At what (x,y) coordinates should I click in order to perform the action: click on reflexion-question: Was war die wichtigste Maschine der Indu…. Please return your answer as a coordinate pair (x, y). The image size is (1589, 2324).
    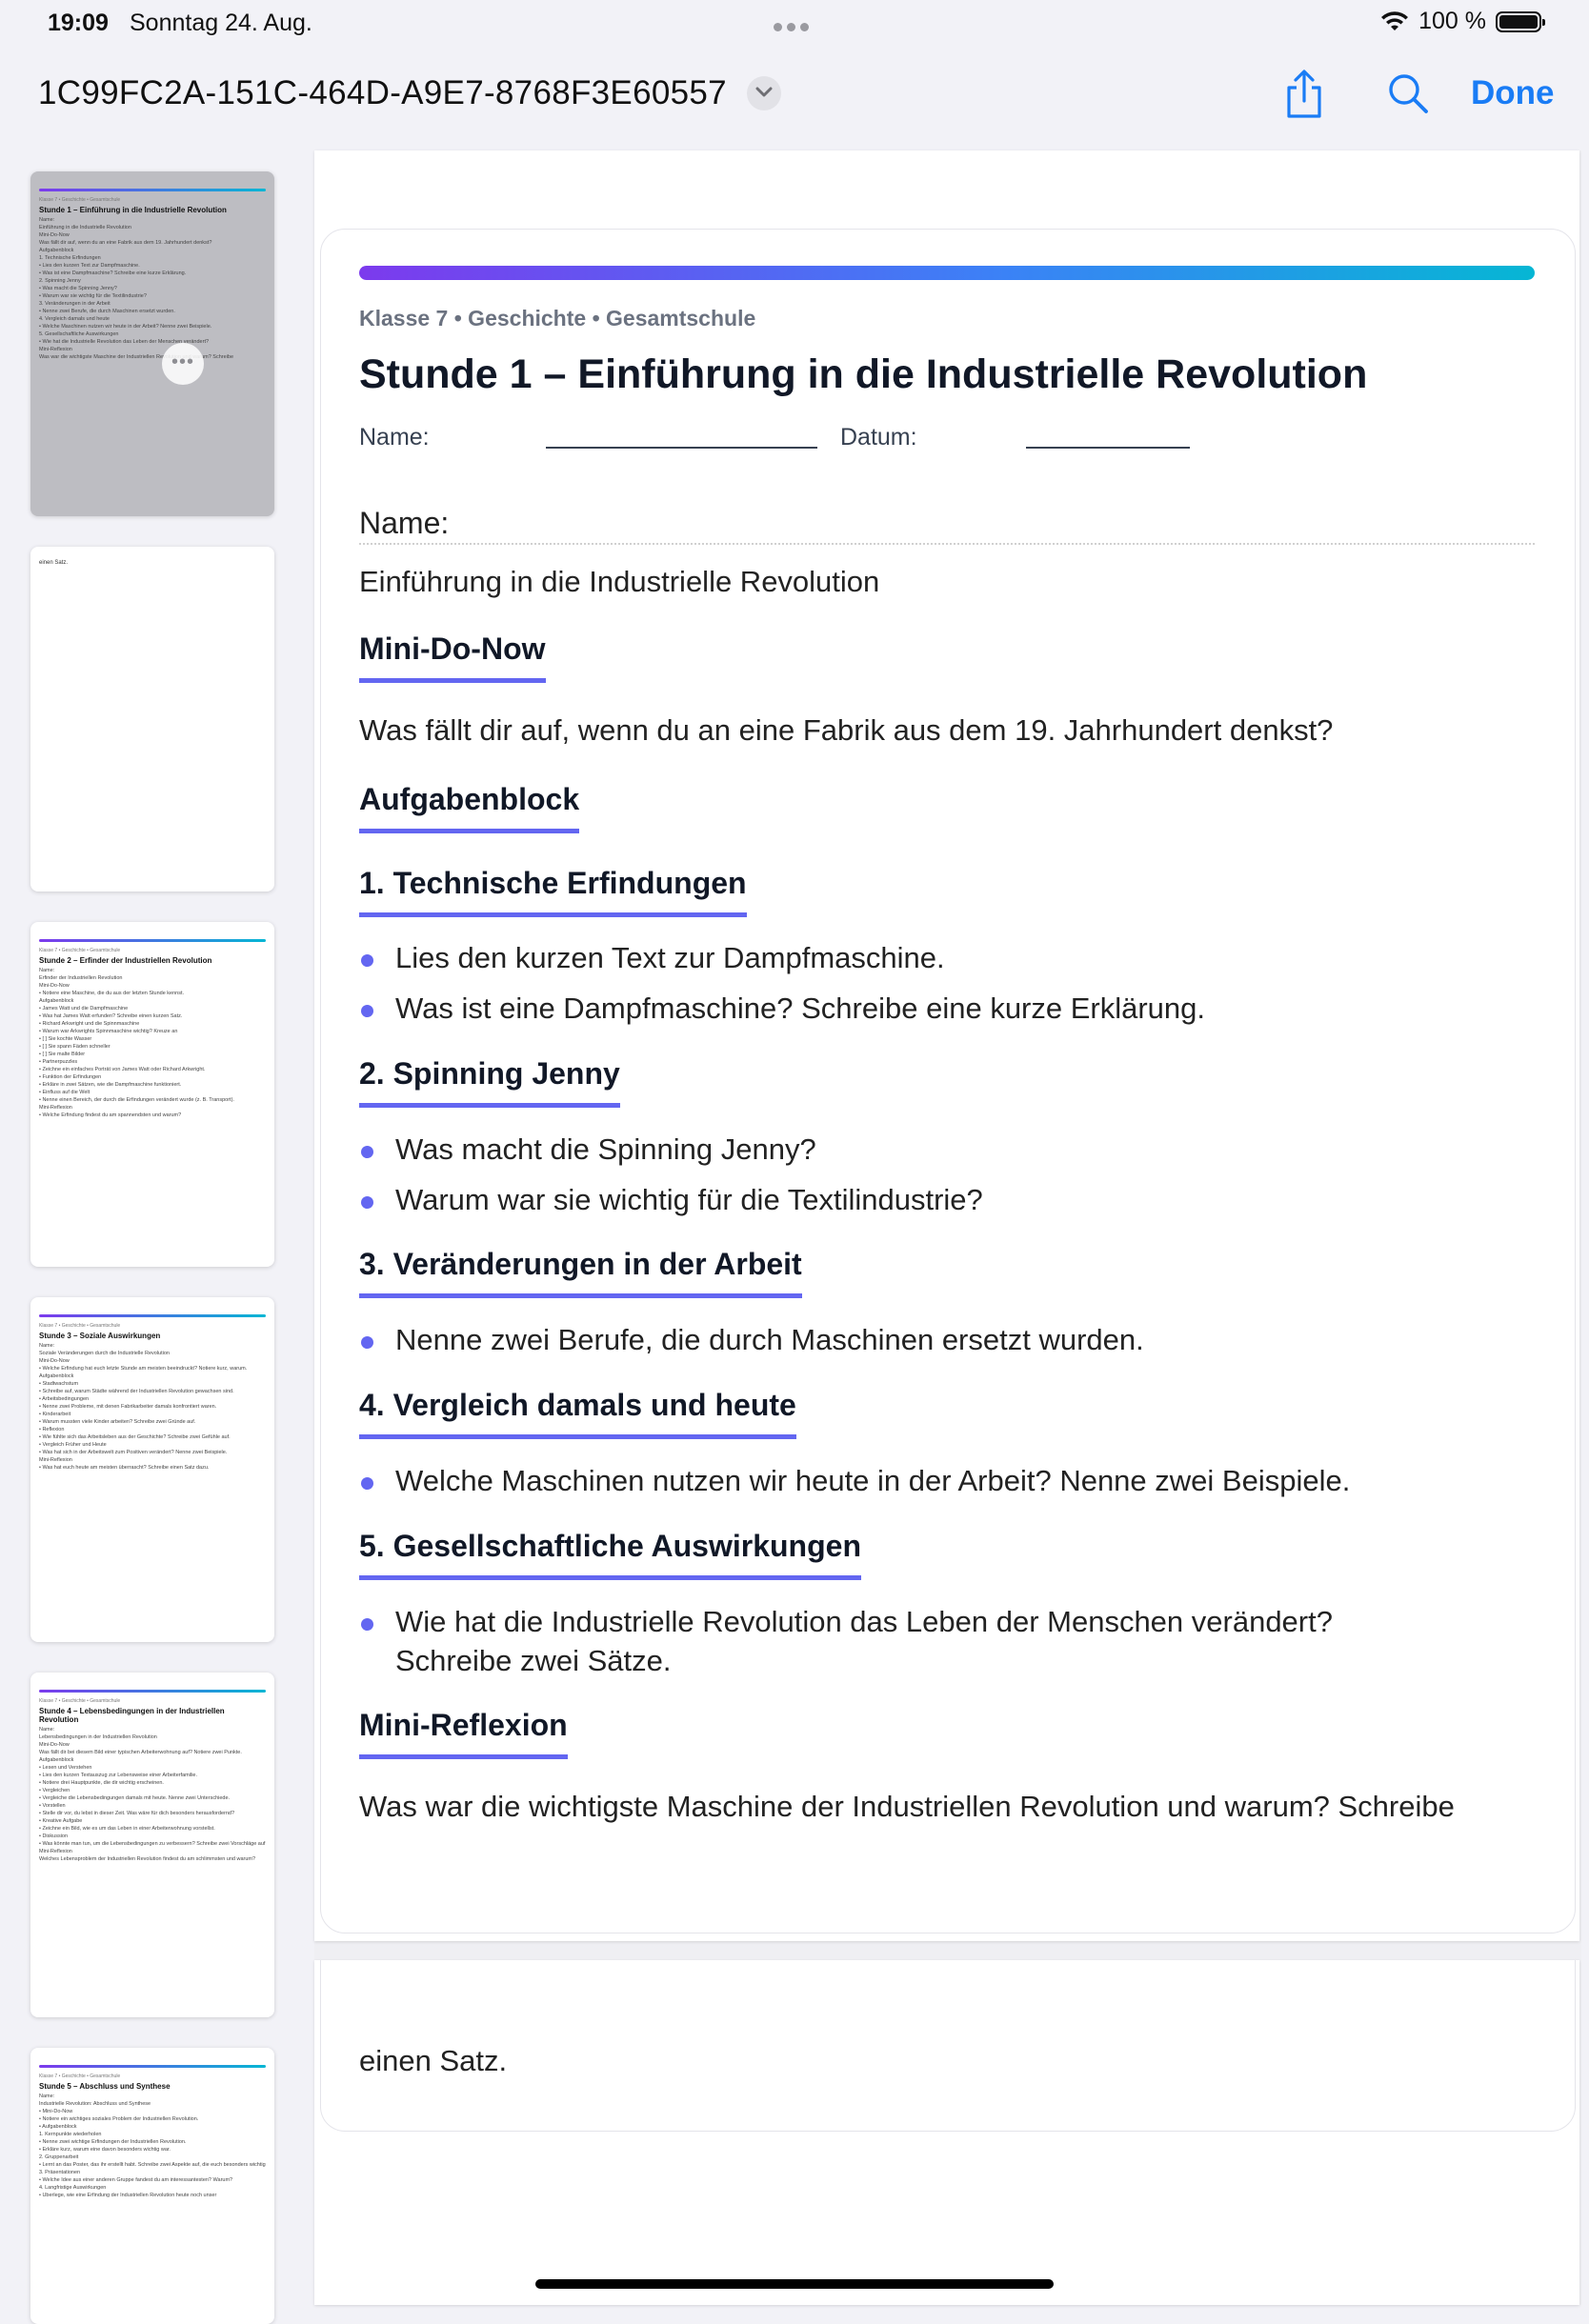
    Looking at the image, I should click on (907, 1806).